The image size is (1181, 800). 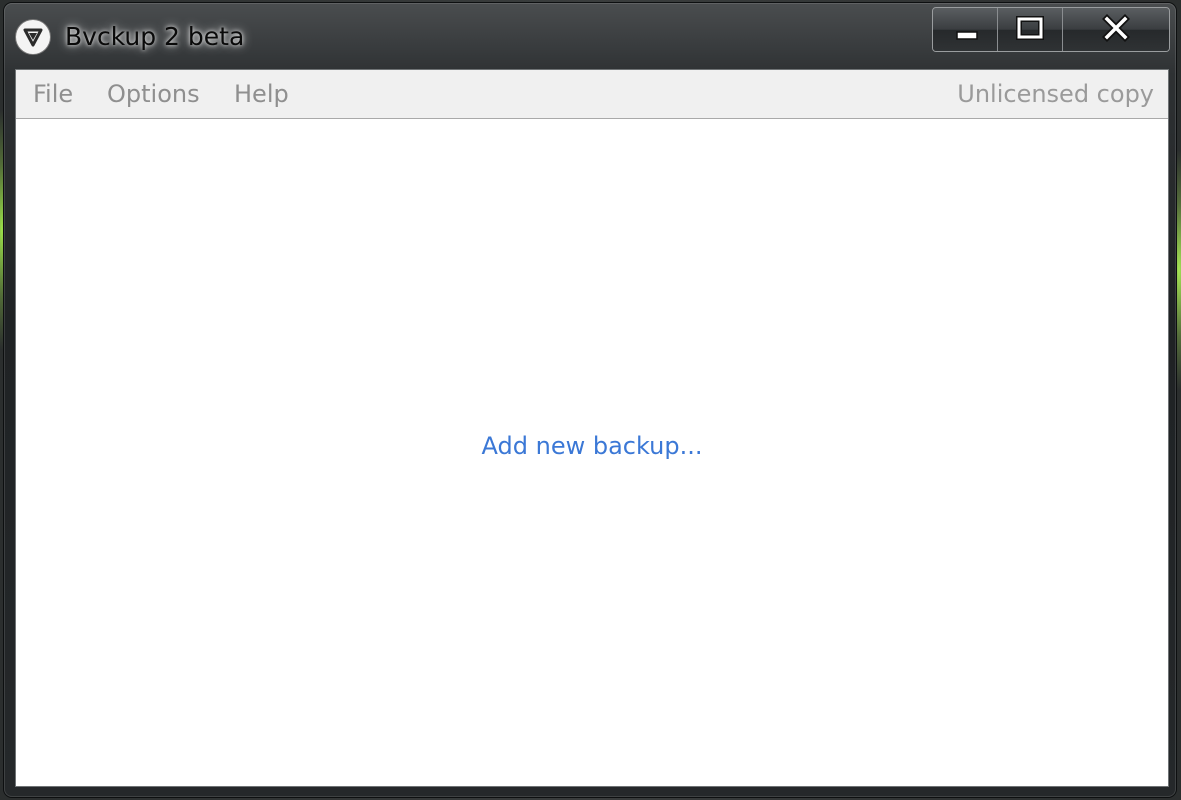 I want to click on close-button, so click(x=1116, y=29).